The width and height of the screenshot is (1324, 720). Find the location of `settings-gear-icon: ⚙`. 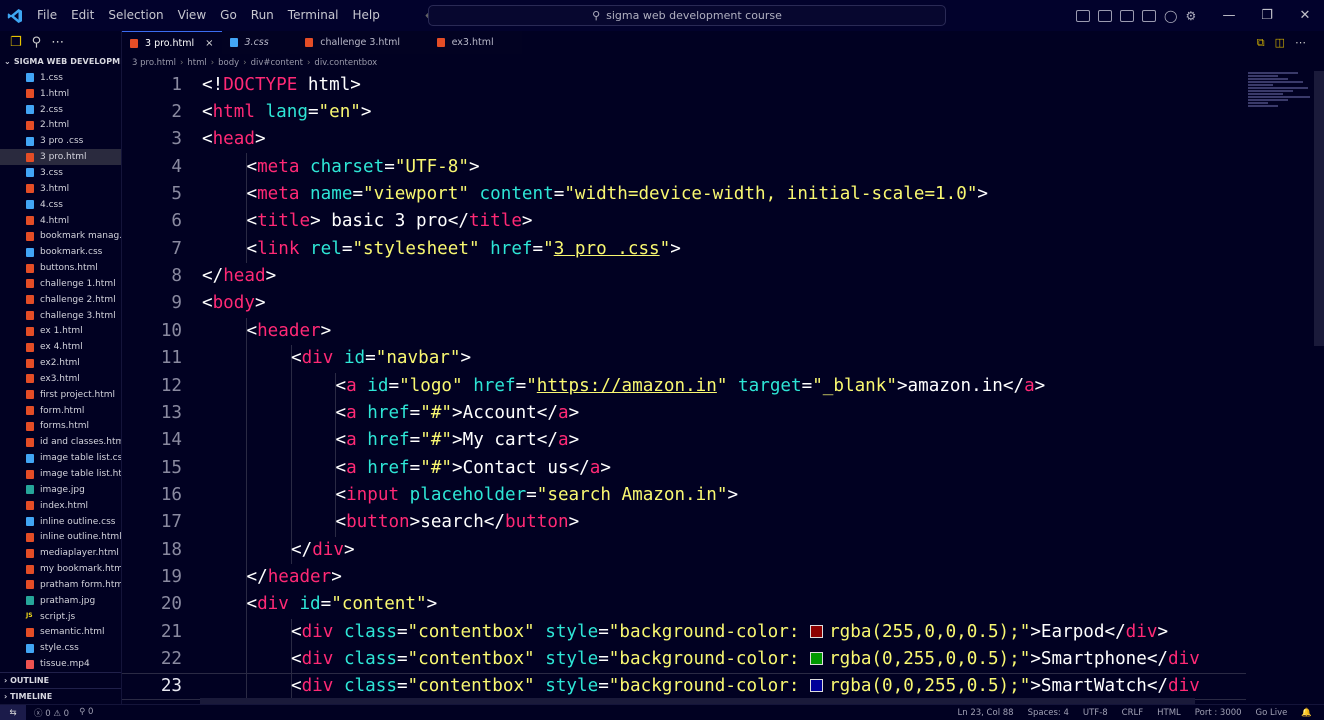

settings-gear-icon: ⚙ is located at coordinates (1190, 16).